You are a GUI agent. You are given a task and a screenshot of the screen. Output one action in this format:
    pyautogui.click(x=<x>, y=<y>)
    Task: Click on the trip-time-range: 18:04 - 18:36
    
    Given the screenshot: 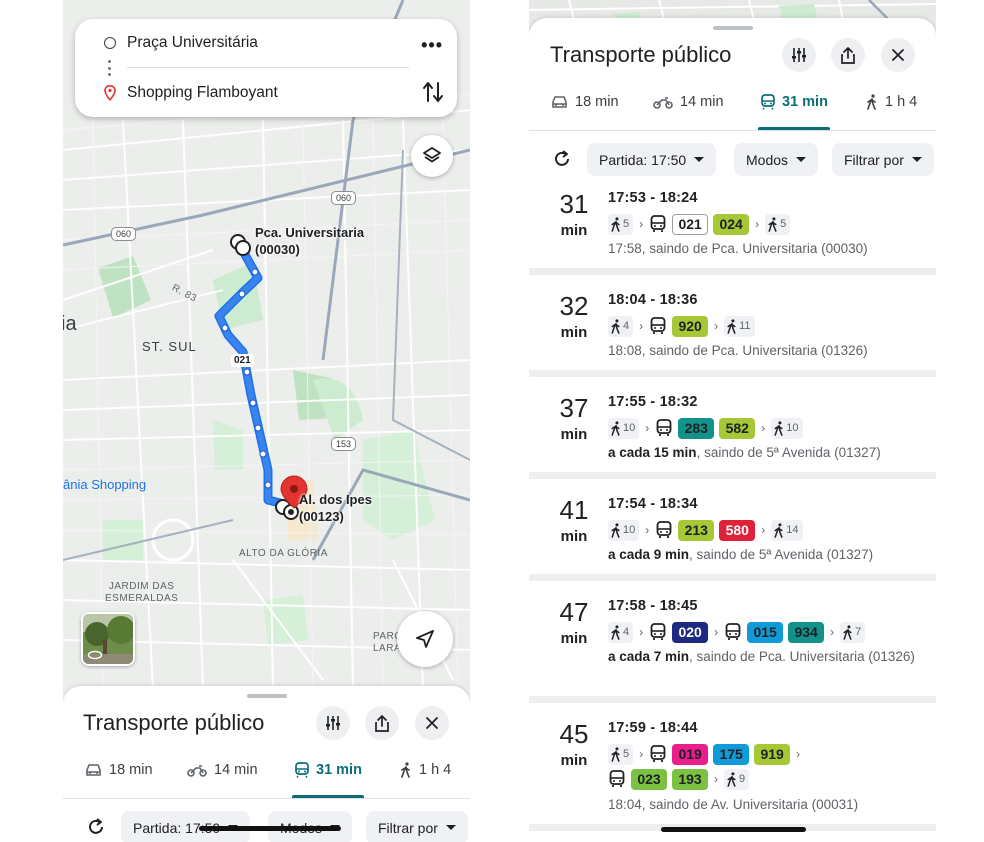 What is the action you would take?
    pyautogui.click(x=653, y=300)
    